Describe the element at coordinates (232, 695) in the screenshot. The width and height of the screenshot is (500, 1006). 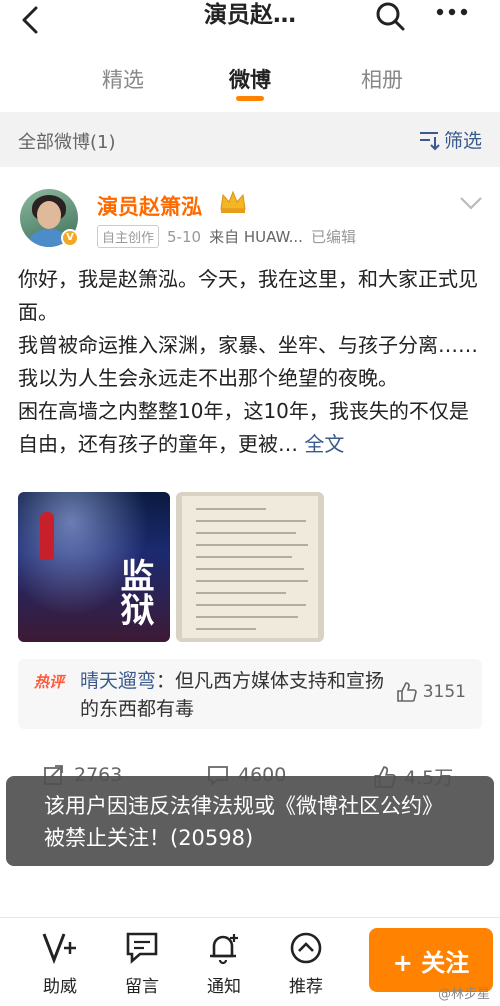
I see `hot-comment-text: 晴天遛弯：但凡西方媒体支持和宣扬的东西都有毒` at that location.